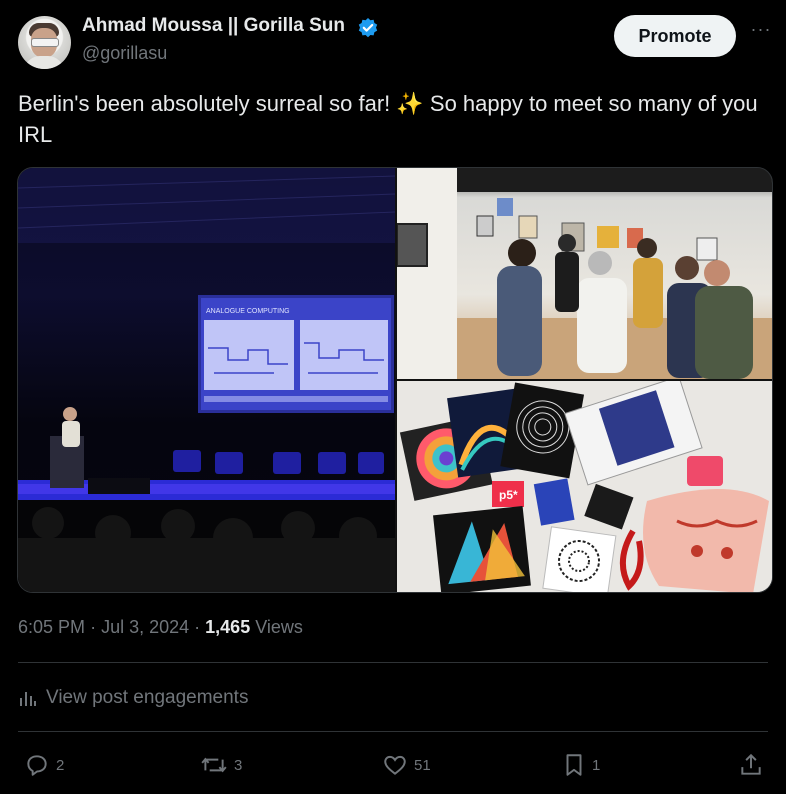 The height and width of the screenshot is (794, 786). What do you see at coordinates (574, 765) in the screenshot?
I see `bookmark-icon` at bounding box center [574, 765].